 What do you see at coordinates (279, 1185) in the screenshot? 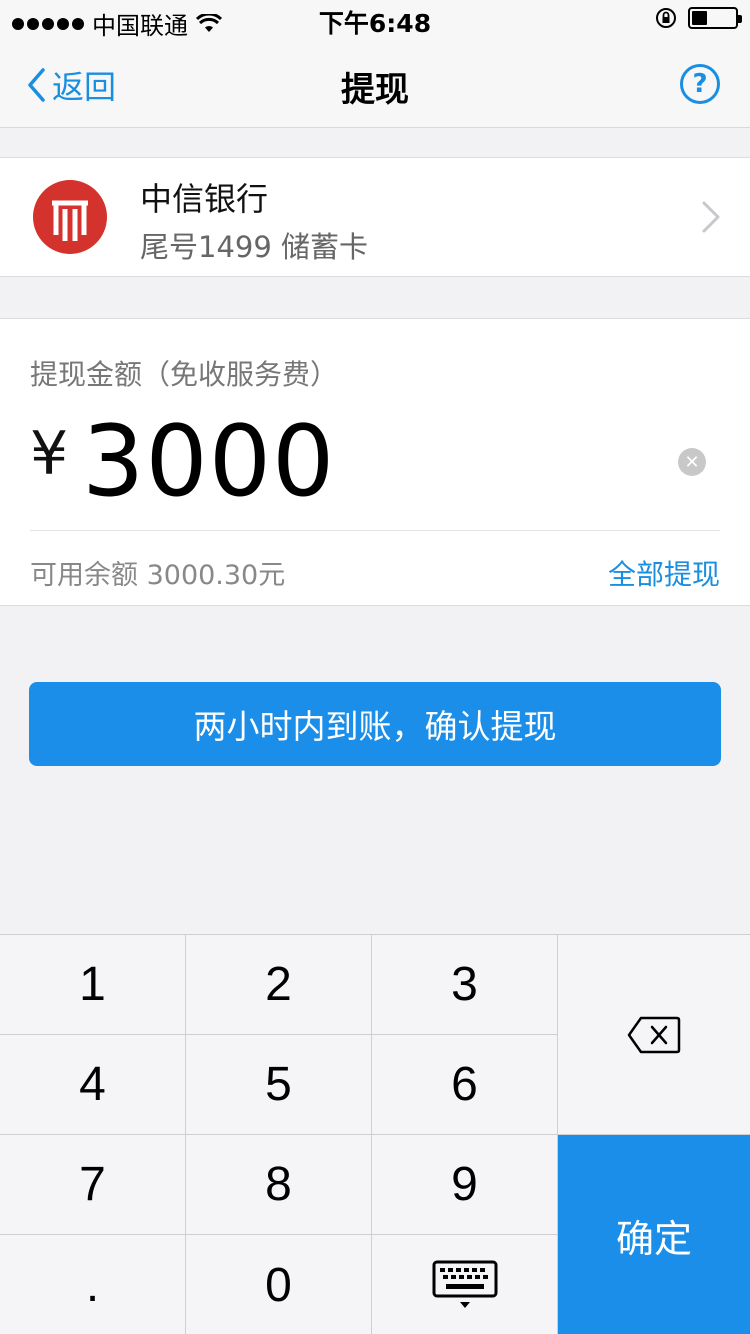
I see `key-8: 8` at bounding box center [279, 1185].